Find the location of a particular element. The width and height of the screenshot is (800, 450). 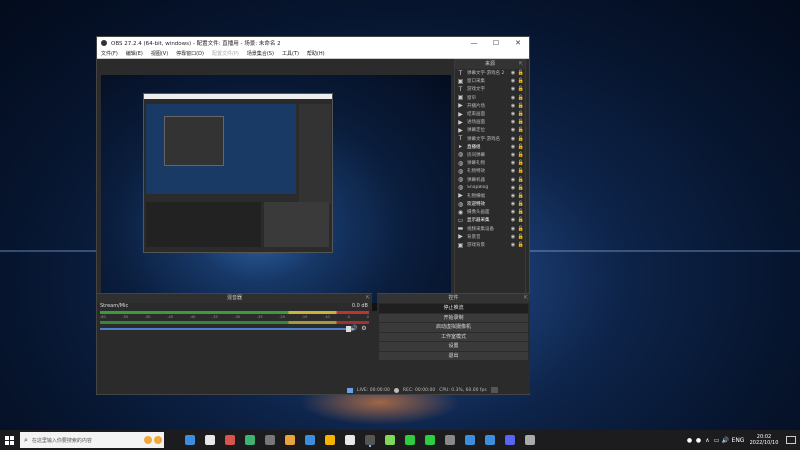

source-item: T 弹幕文字-游戏名 ◉ 🔓 is located at coordinates (490, 139).